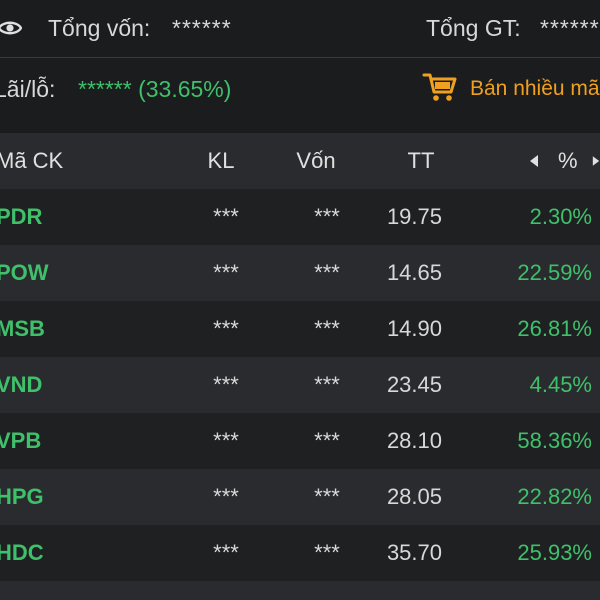  What do you see at coordinates (560, 384) in the screenshot?
I see `percent-cell: 4.45%` at bounding box center [560, 384].